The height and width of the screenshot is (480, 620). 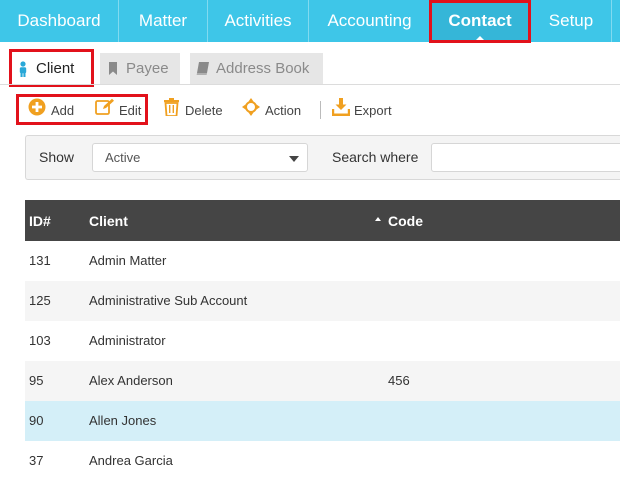 What do you see at coordinates (23, 69) in the screenshot?
I see `person-icon` at bounding box center [23, 69].